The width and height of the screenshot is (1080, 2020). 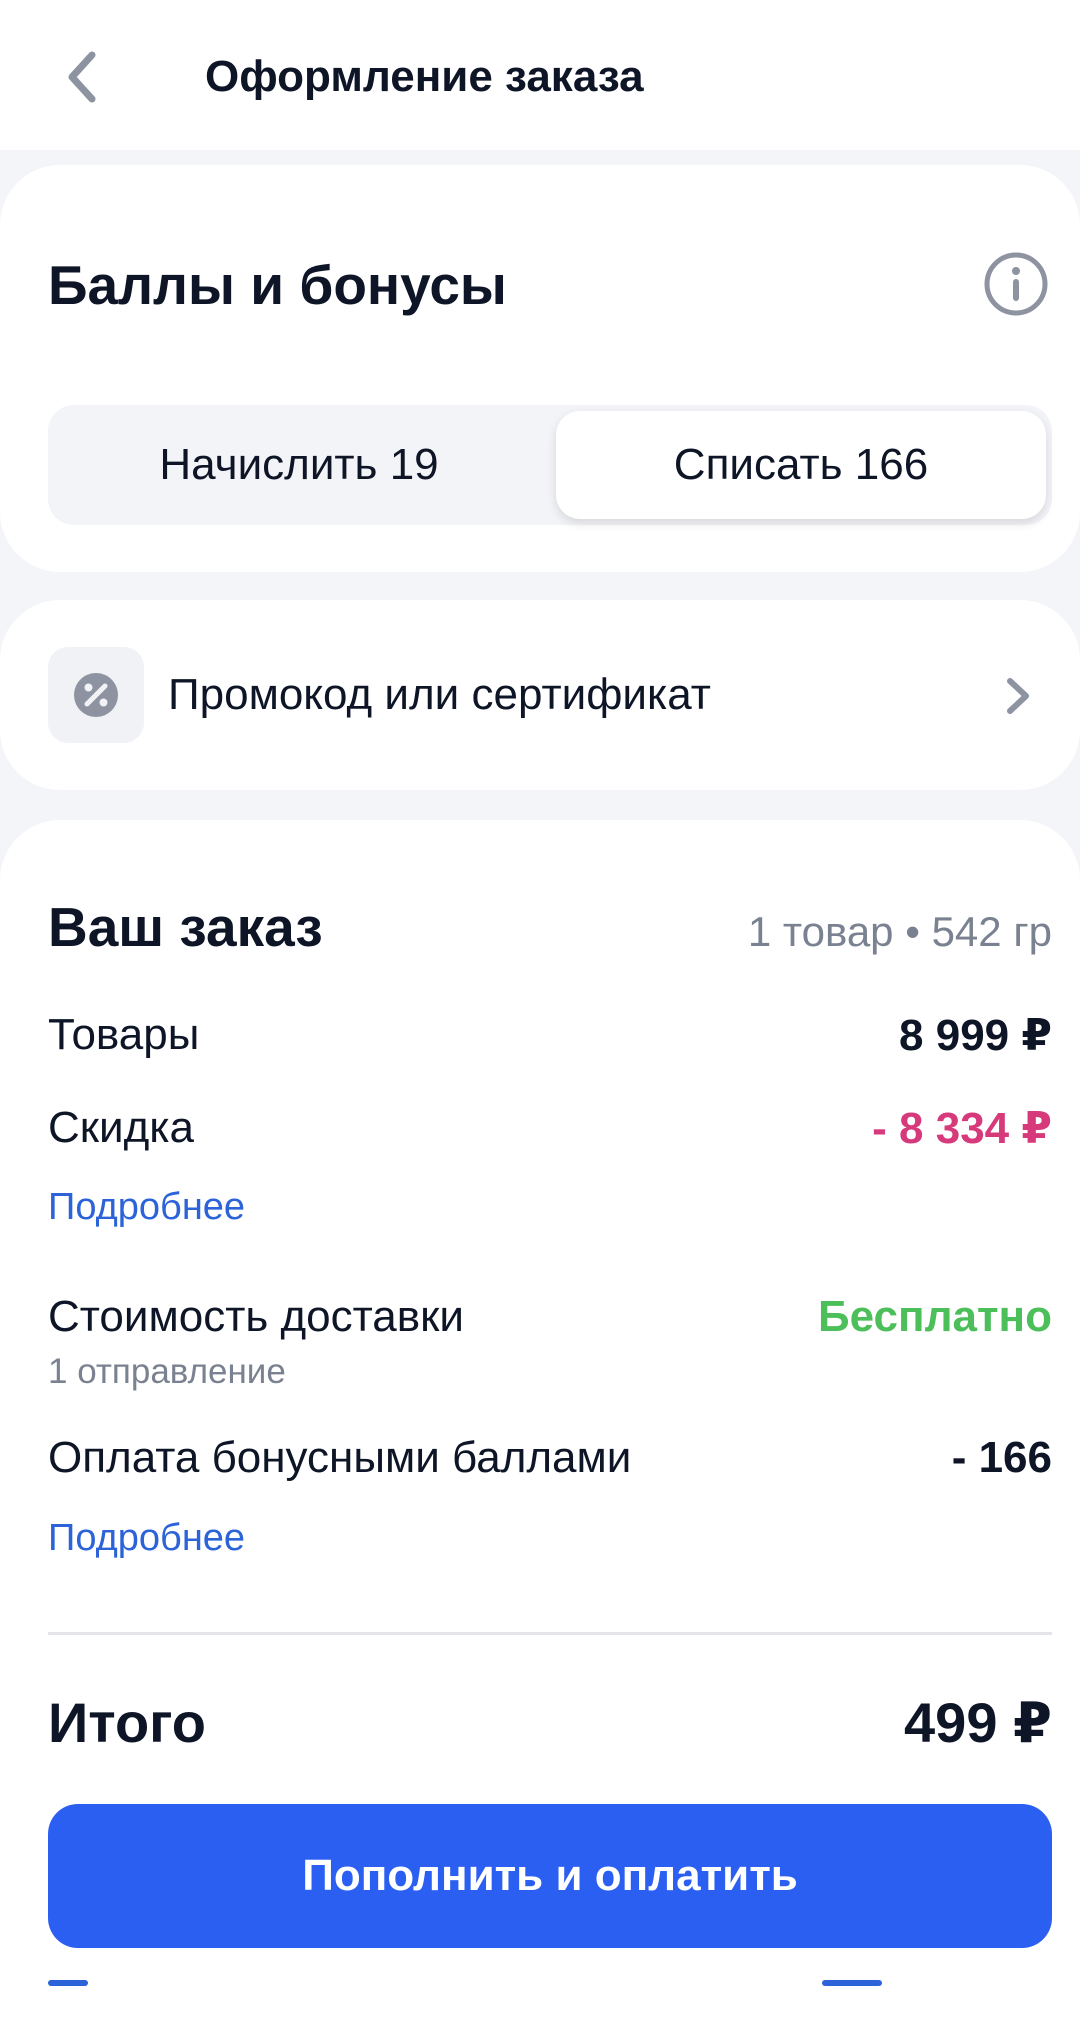 I want to click on goods-label: Товары, so click(x=124, y=1034).